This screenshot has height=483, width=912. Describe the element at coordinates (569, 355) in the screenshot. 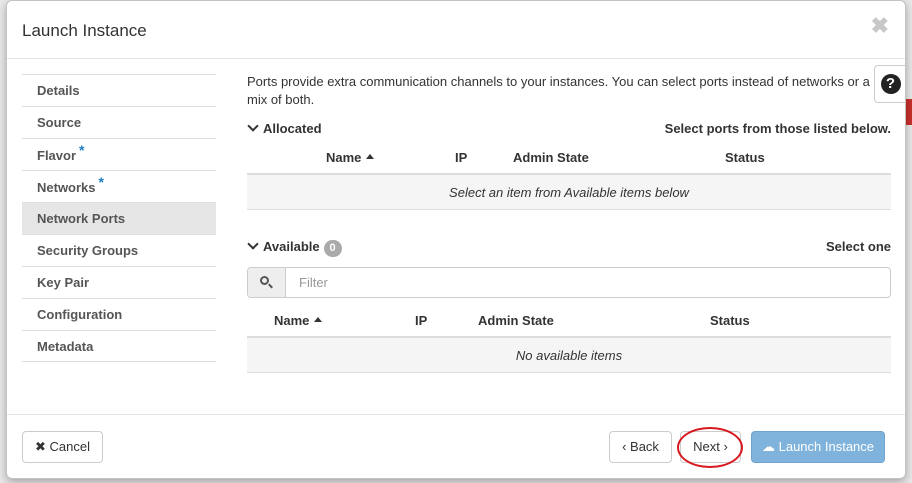

I see `available-empty-row: No available items` at that location.